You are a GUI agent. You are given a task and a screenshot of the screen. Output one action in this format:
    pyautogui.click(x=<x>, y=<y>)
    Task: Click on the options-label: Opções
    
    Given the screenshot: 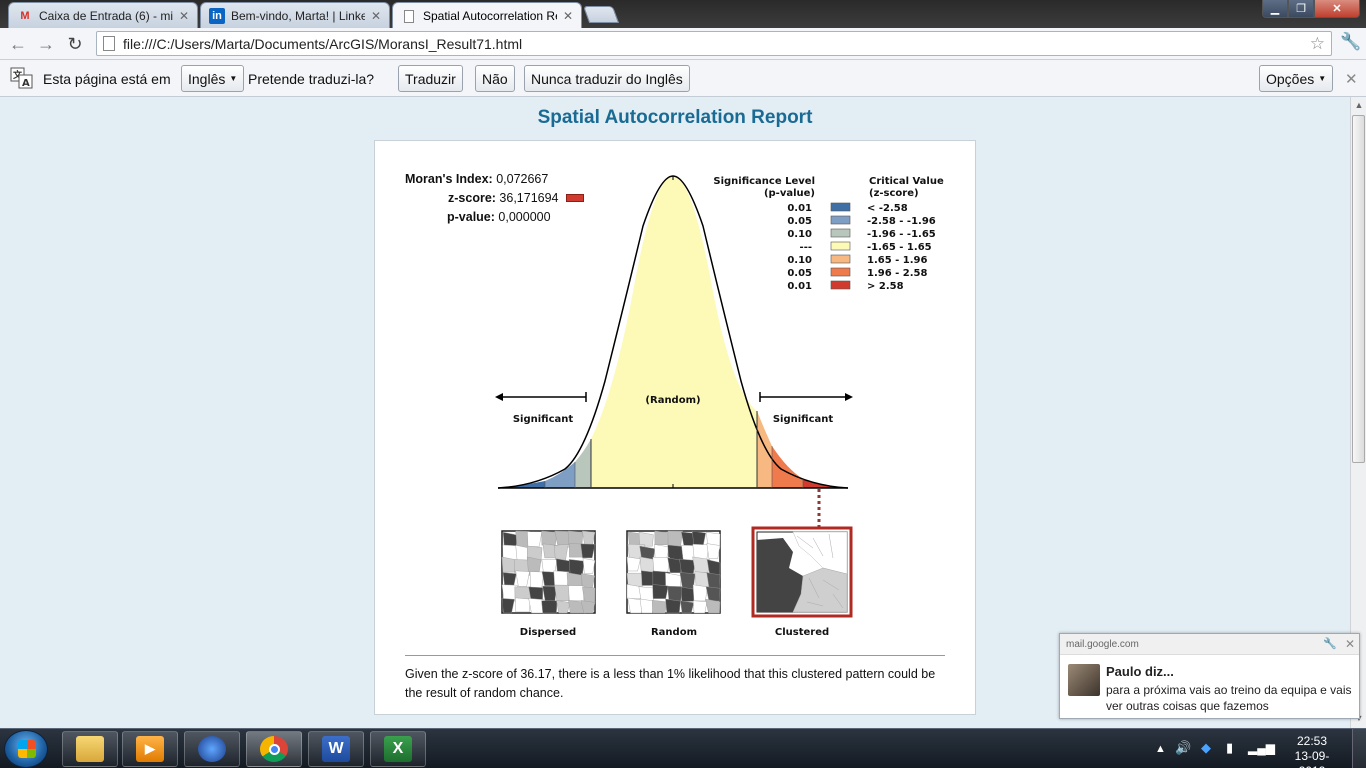 What is the action you would take?
    pyautogui.click(x=1290, y=78)
    